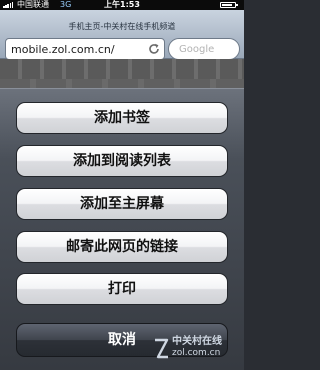 This screenshot has height=370, width=320. I want to click on search-input: Google, so click(204, 49).